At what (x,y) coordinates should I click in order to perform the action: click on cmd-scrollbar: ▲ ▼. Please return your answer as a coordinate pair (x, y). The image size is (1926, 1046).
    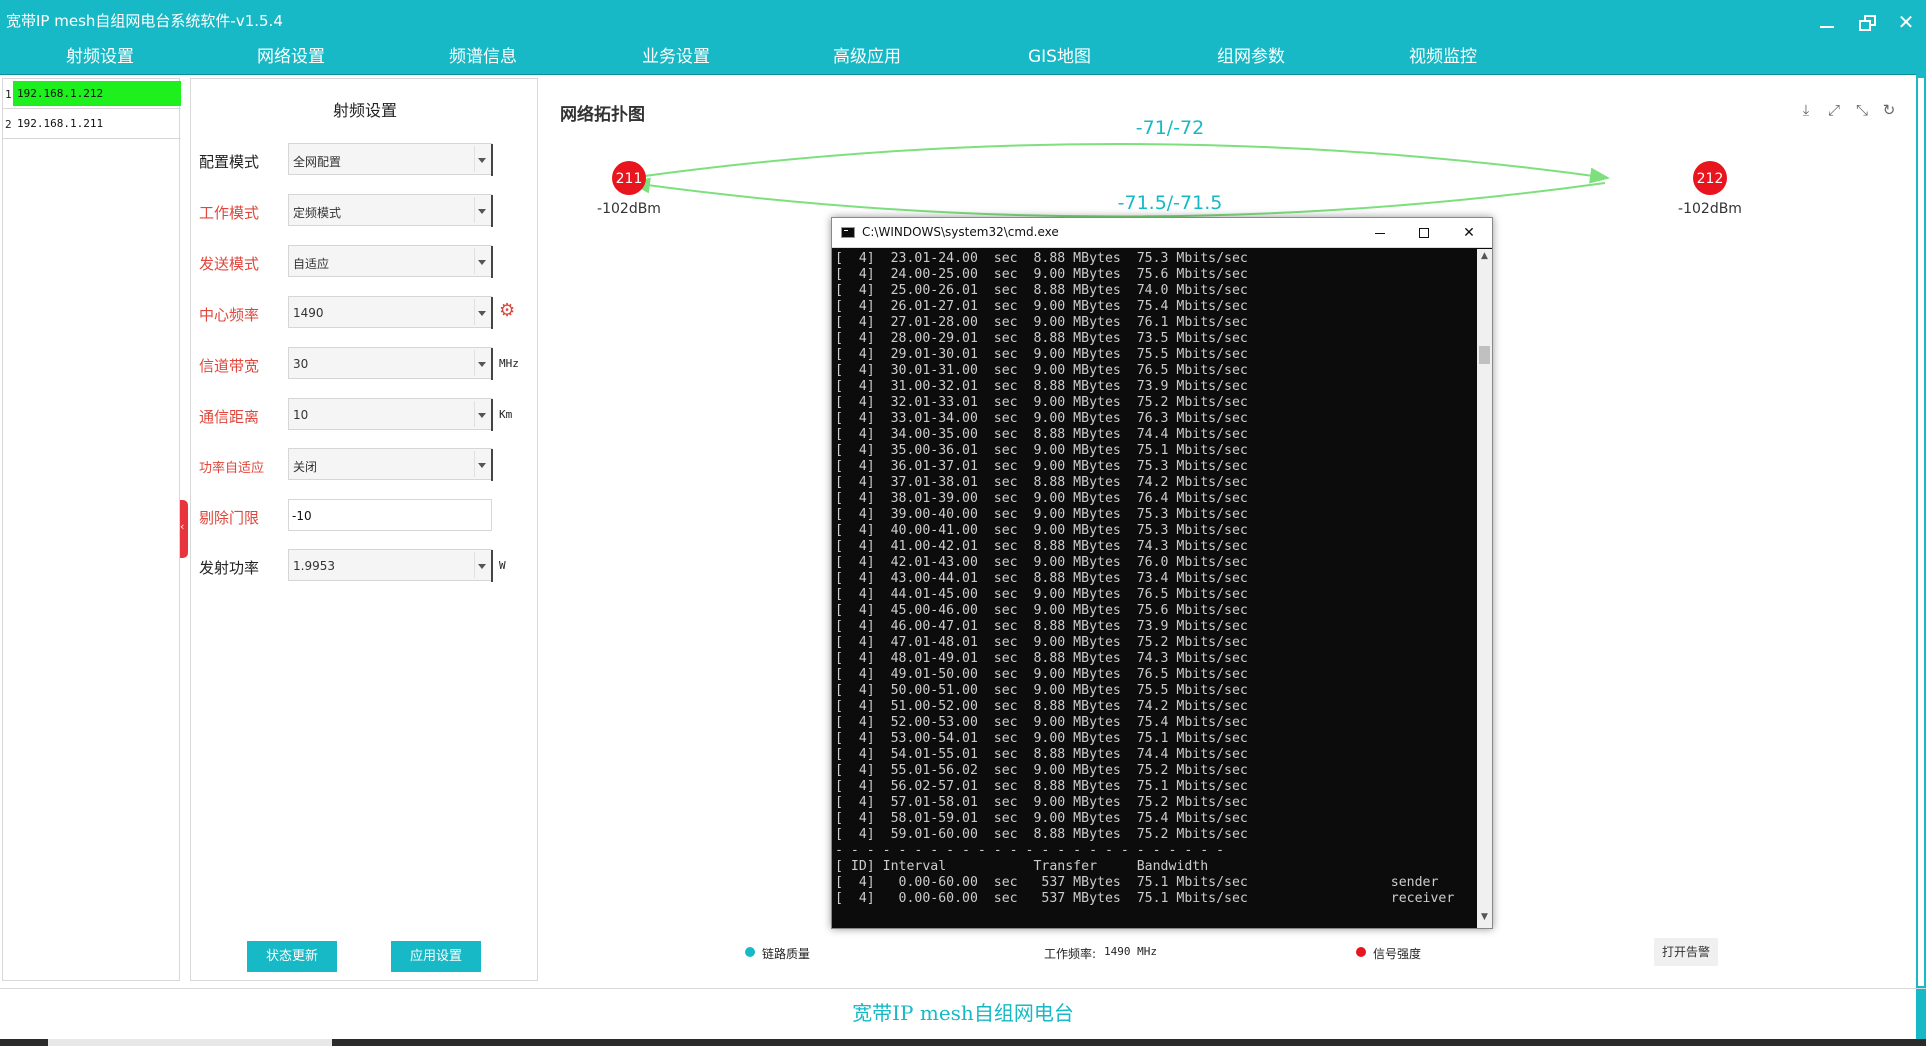
    Looking at the image, I should click on (1484, 588).